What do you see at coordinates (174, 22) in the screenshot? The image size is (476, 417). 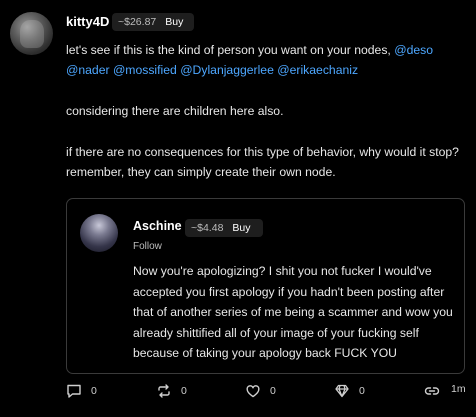 I see `buy-button: Buy` at bounding box center [174, 22].